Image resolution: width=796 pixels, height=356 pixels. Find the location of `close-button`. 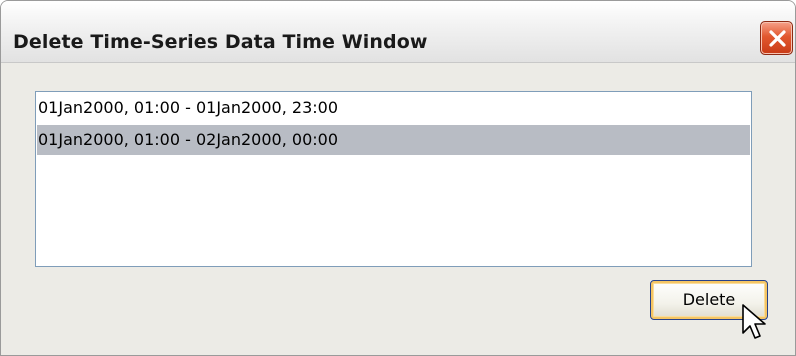

close-button is located at coordinates (776, 38).